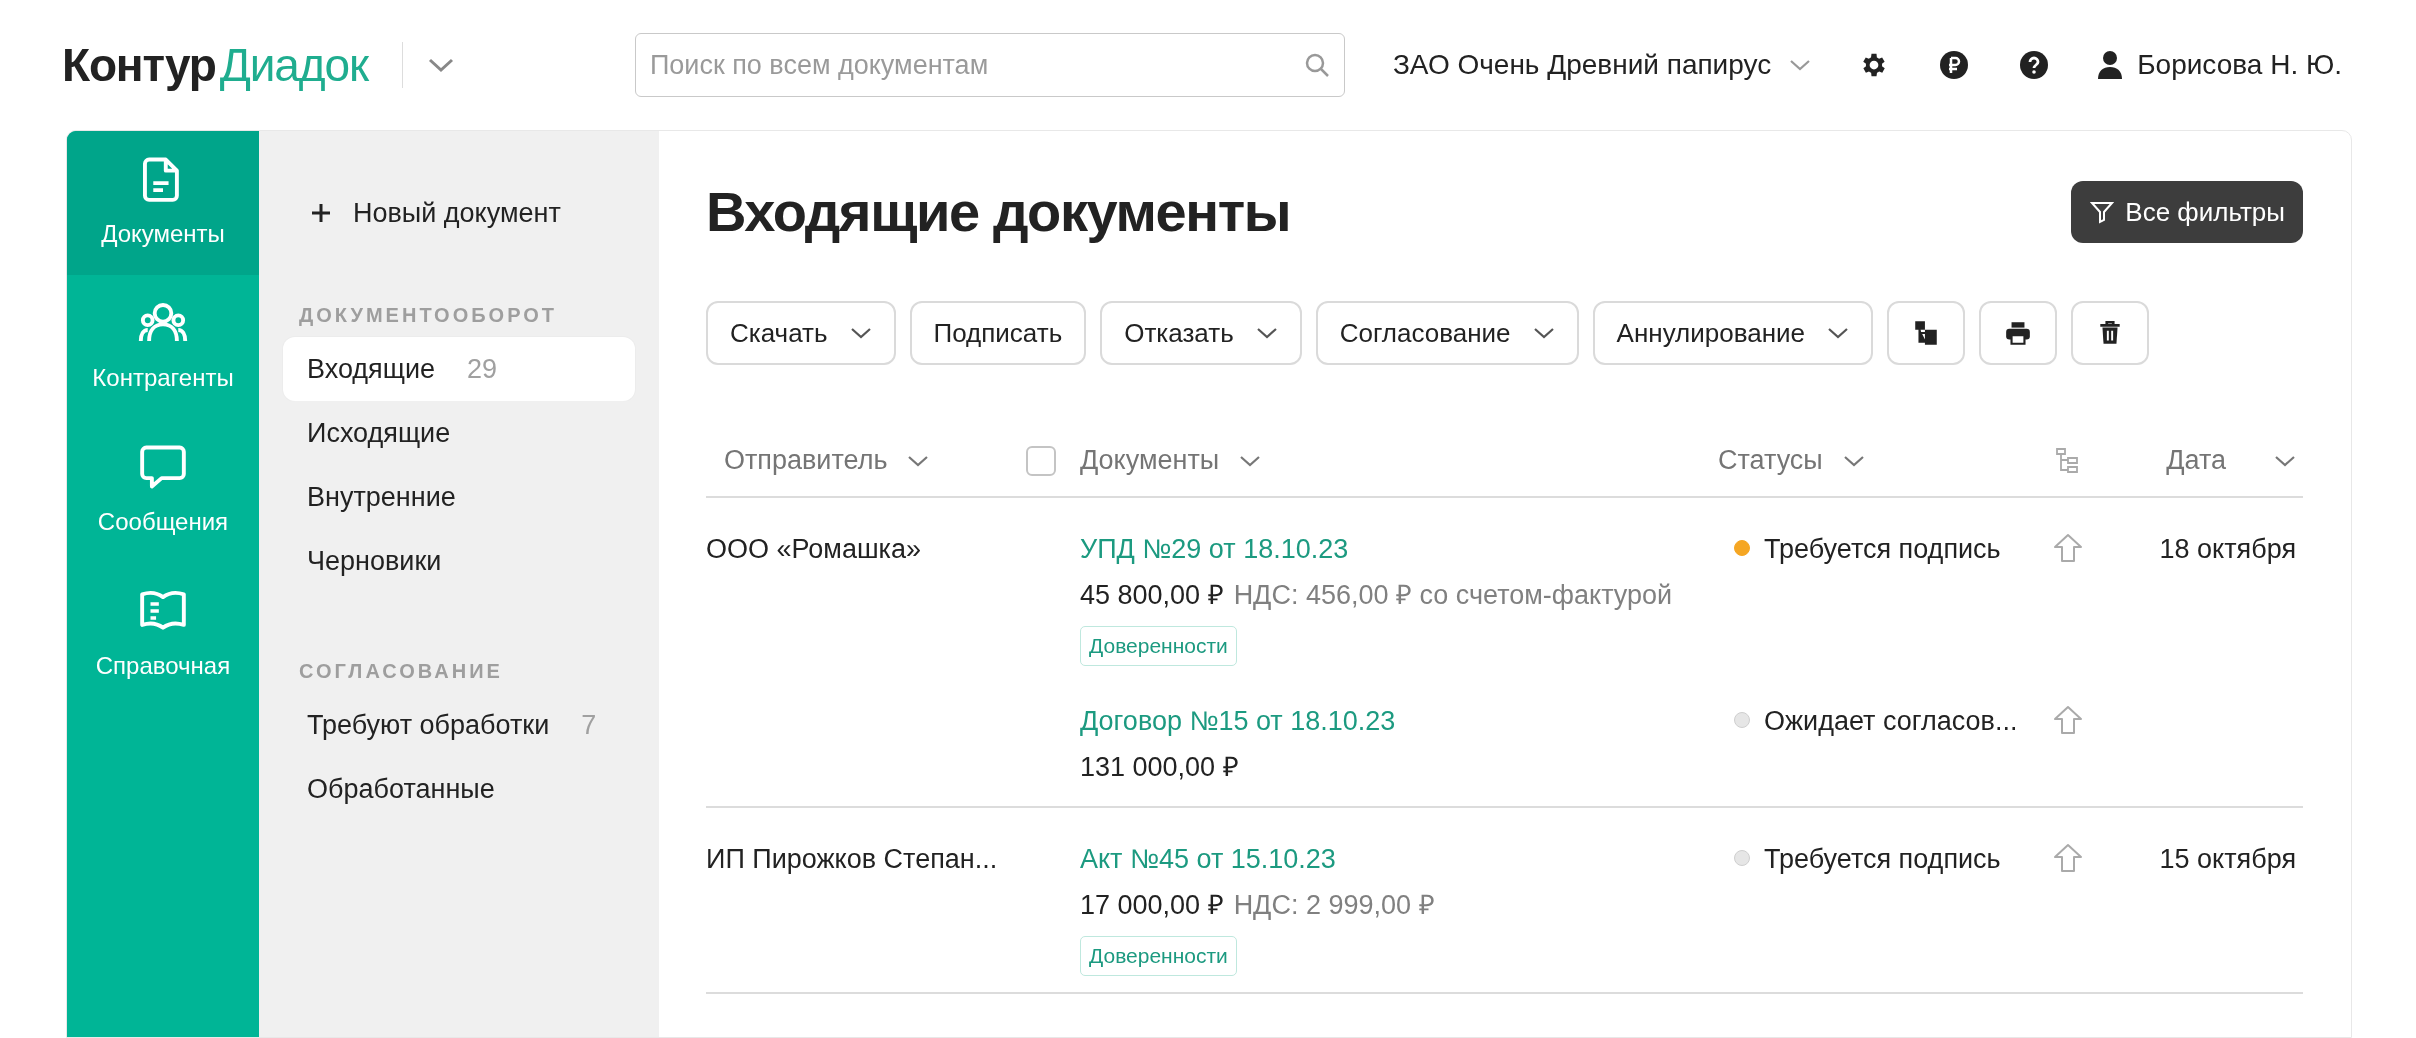 The image size is (2416, 1038). I want to click on column-header: Дата, so click(2206, 460).